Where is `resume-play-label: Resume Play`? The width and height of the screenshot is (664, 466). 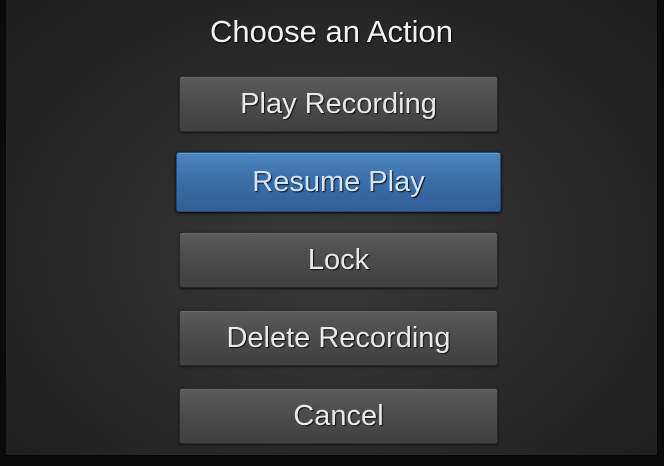 resume-play-label: Resume Play is located at coordinates (338, 181).